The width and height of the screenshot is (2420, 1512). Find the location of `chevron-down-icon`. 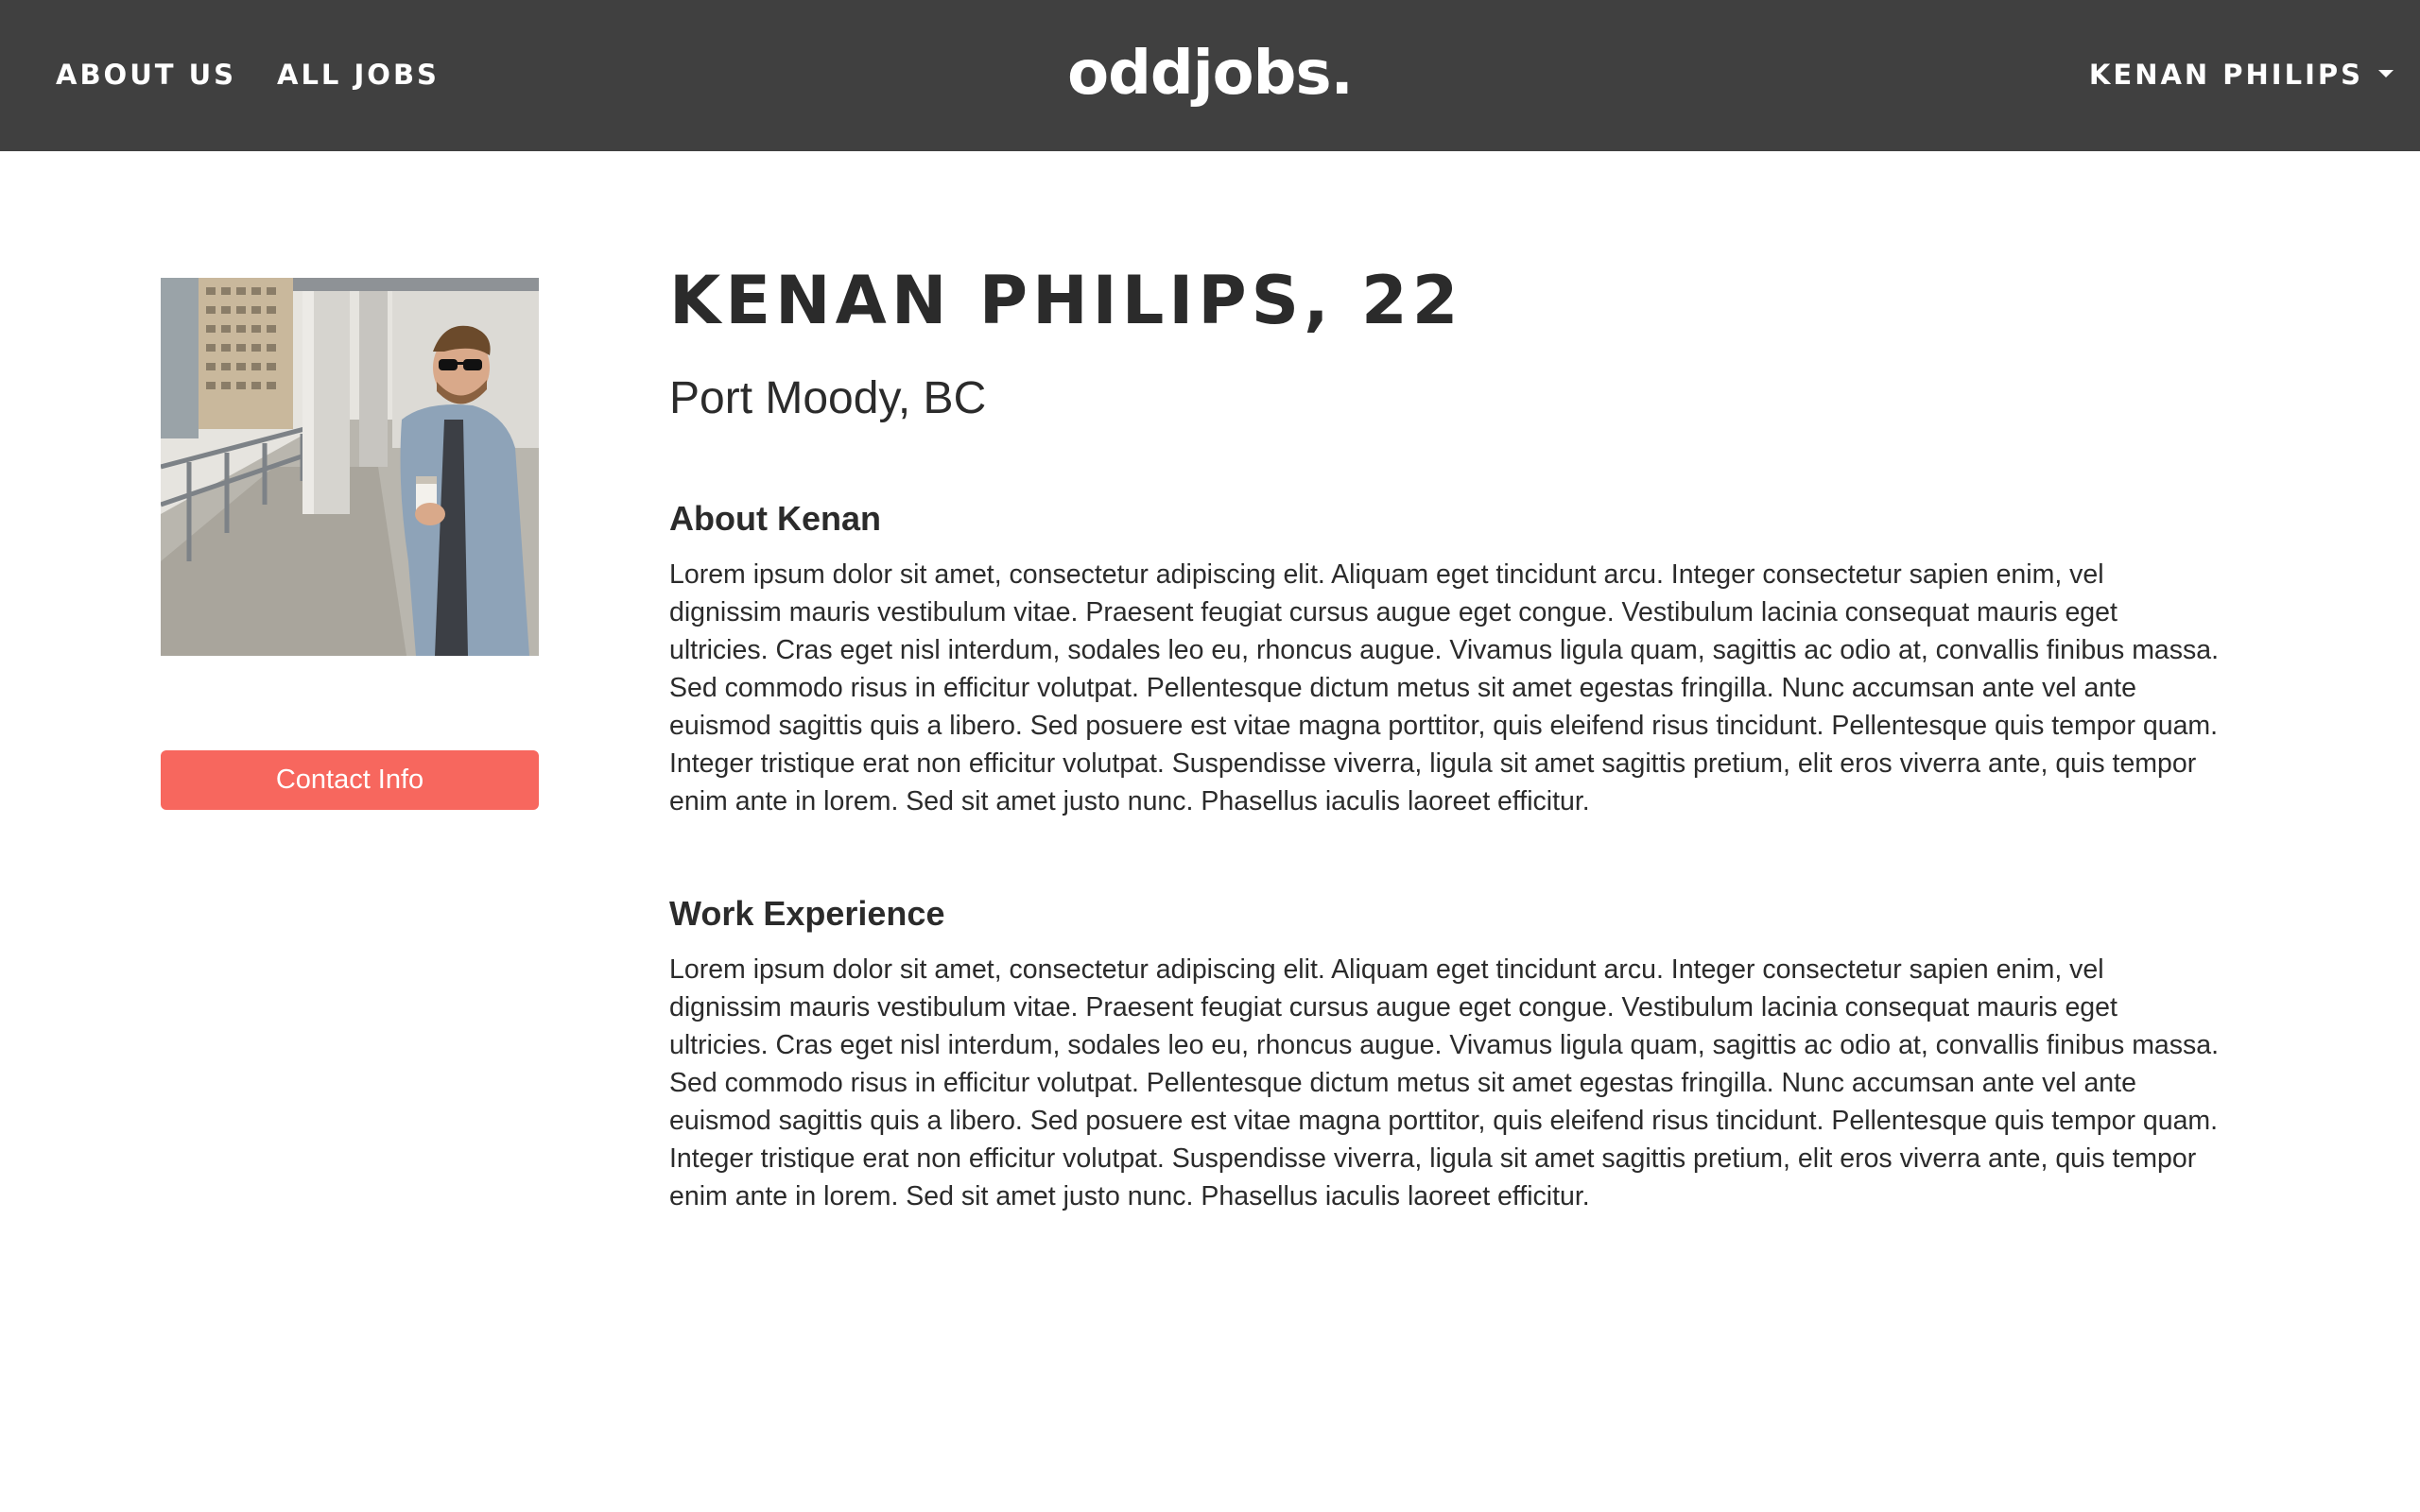

chevron-down-icon is located at coordinates (2386, 73).